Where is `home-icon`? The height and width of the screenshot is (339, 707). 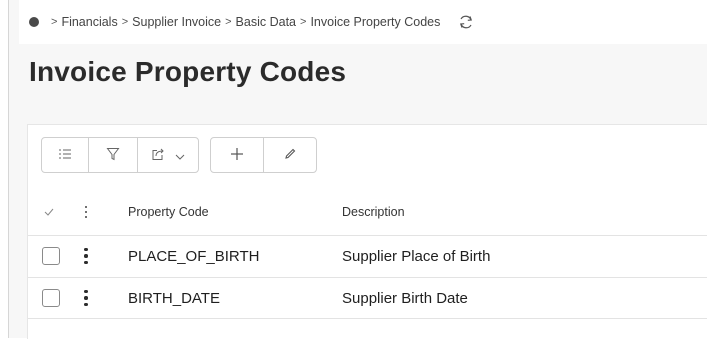 home-icon is located at coordinates (34, 22).